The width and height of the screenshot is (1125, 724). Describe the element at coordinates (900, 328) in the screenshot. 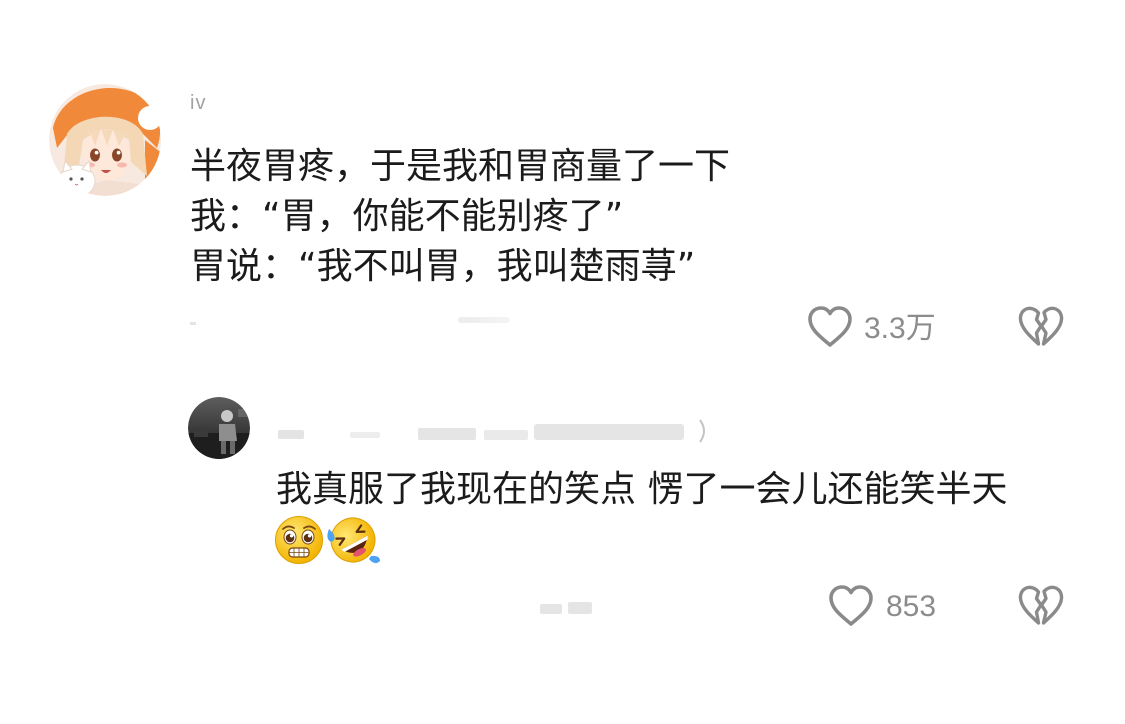

I see `comment-1-like-count: 3.3万` at that location.